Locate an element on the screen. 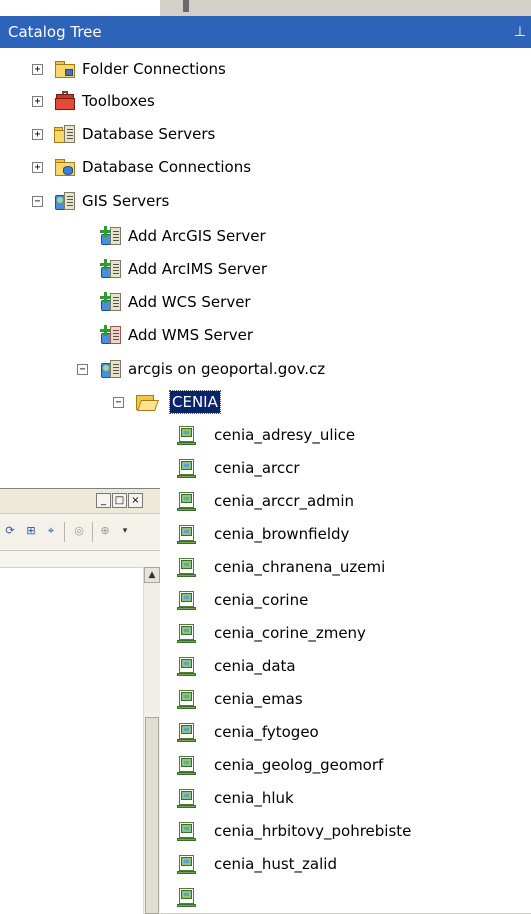  tree-node-label: Add ArcGIS Server is located at coordinates (197, 236).